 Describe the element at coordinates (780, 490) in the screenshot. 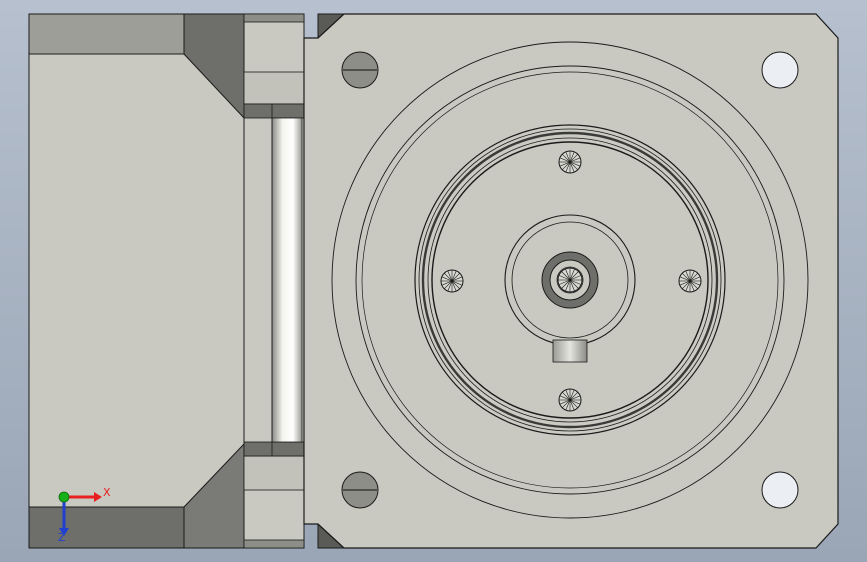

I see `through-hole-bottom-right` at that location.